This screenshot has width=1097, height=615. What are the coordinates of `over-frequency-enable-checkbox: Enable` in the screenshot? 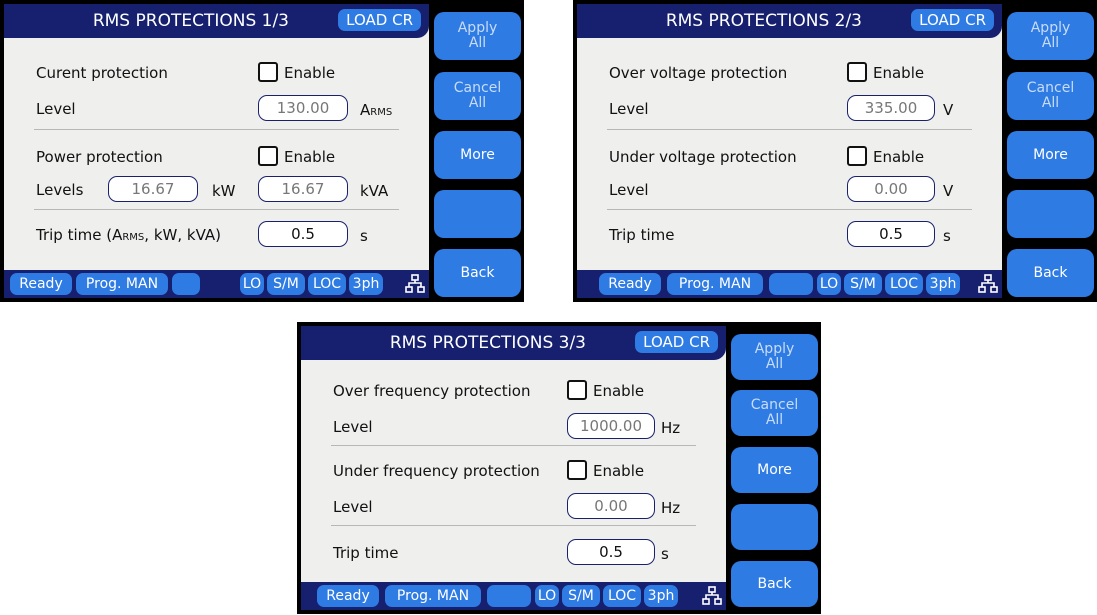 It's located at (605, 390).